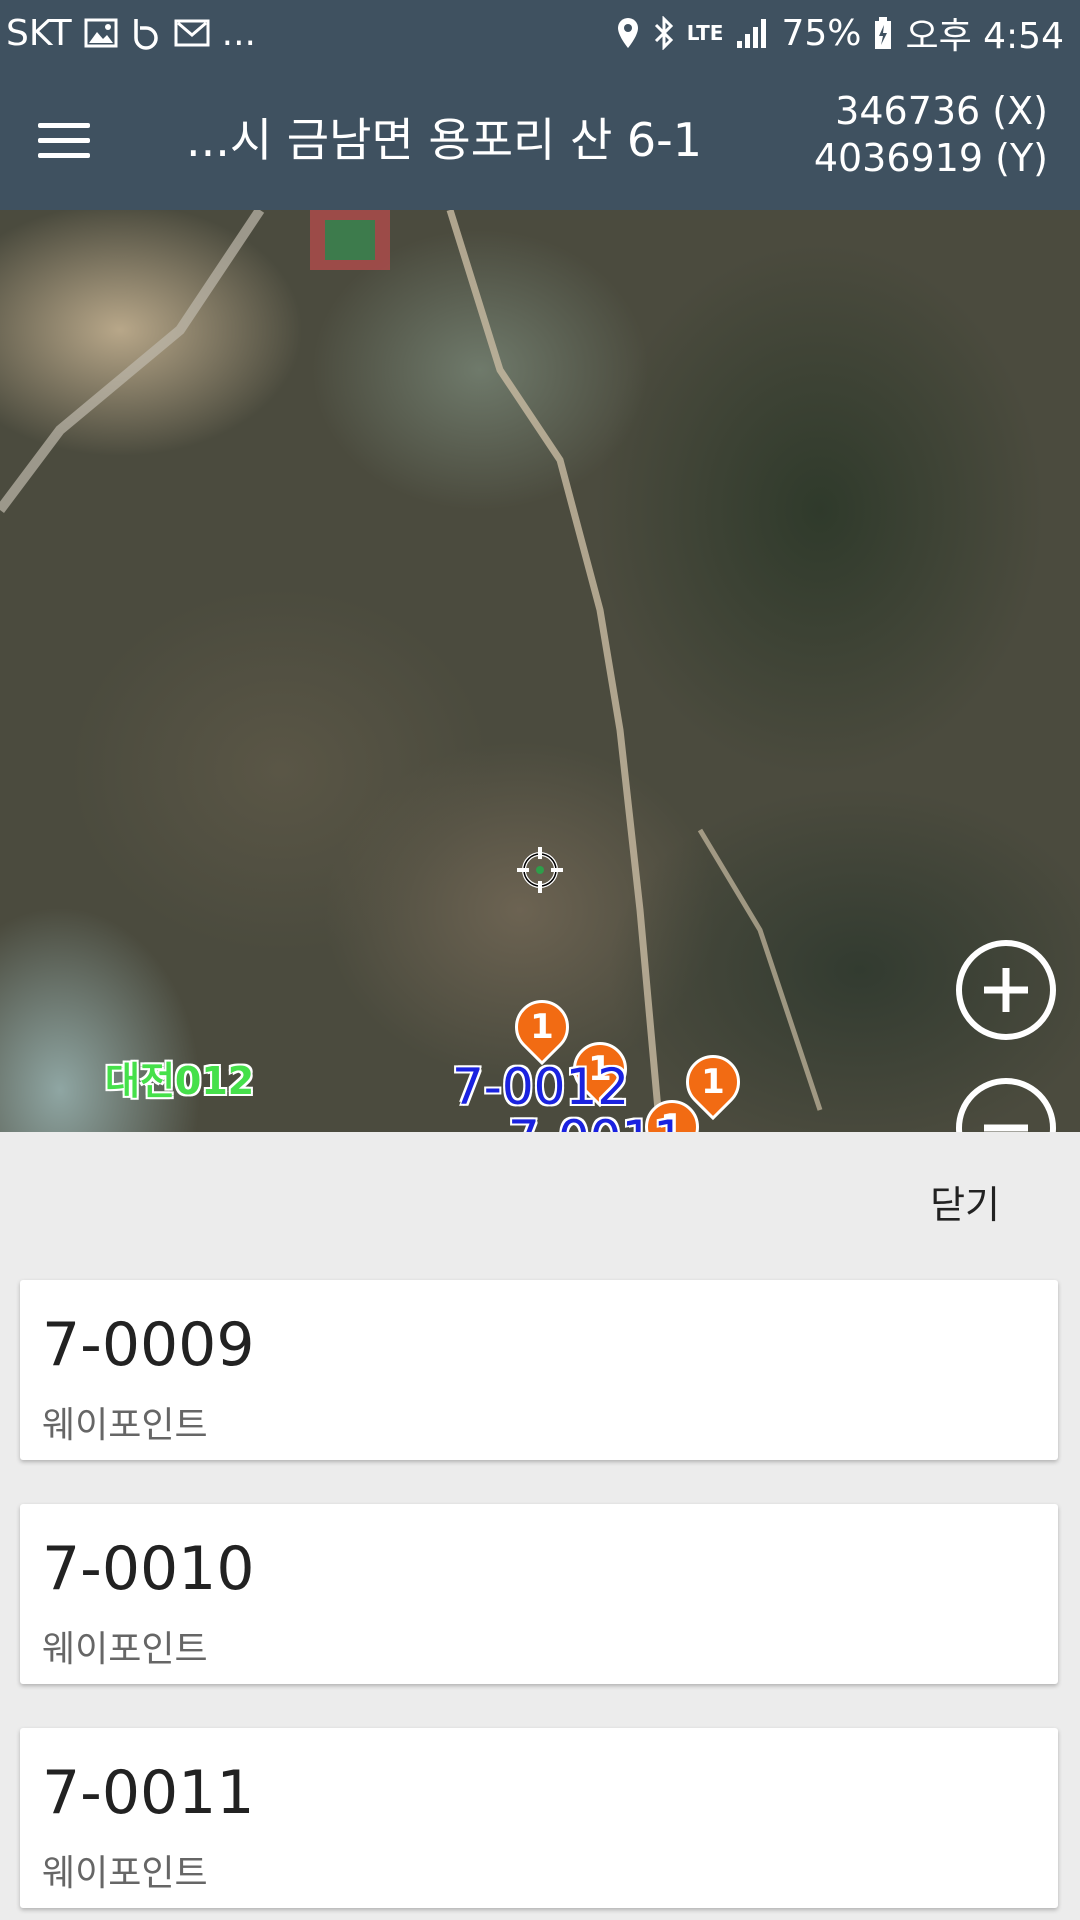 This screenshot has width=1080, height=1920. I want to click on coordinate-readout: 346736 (X) 4036919 (Y), so click(931, 135).